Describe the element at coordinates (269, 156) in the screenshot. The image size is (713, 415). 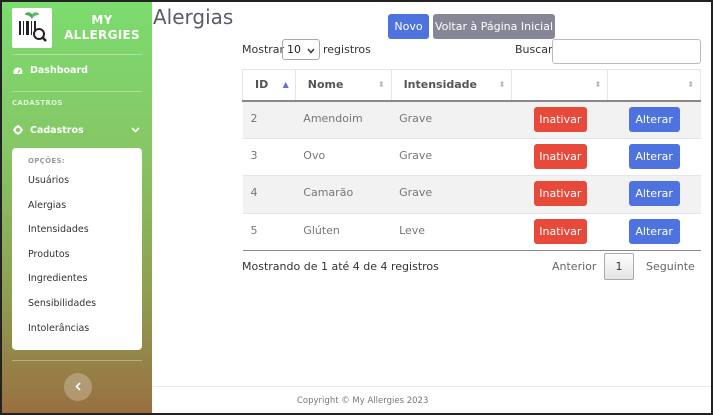
I see `cell-id: 3` at that location.